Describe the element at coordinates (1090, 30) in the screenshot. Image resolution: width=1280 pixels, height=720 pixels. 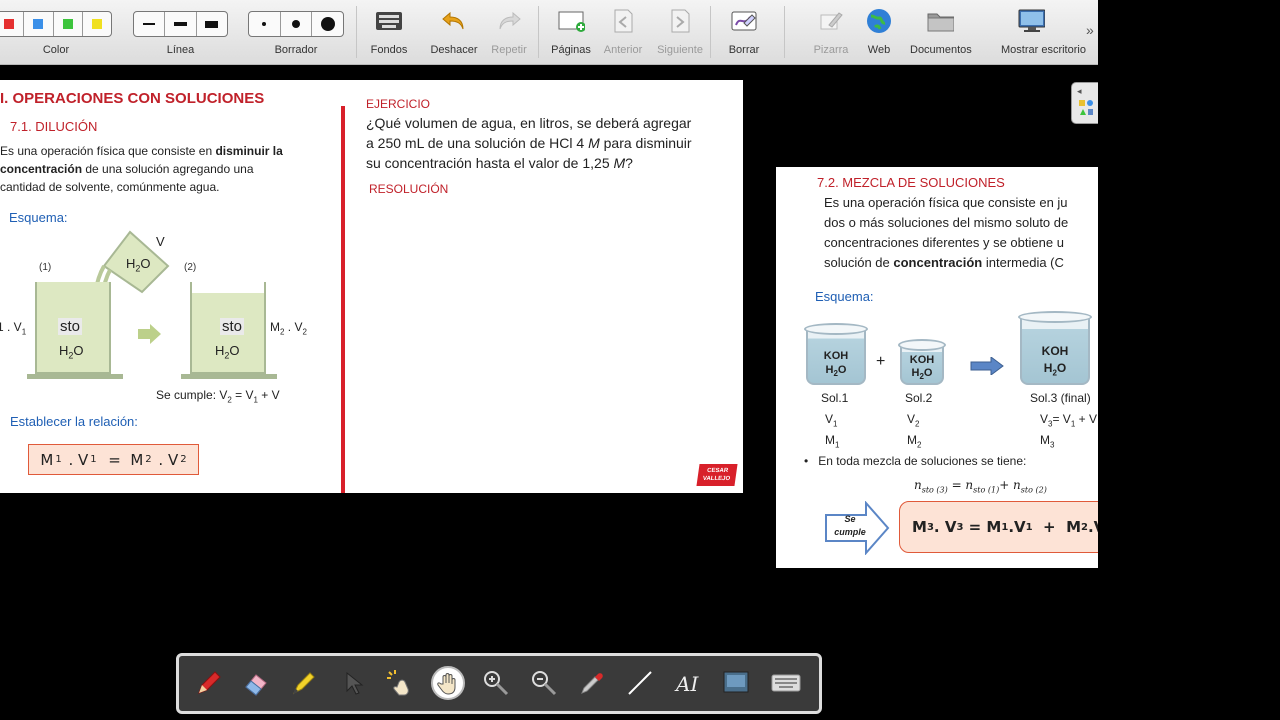
I see `more-chevron-icon: »` at that location.